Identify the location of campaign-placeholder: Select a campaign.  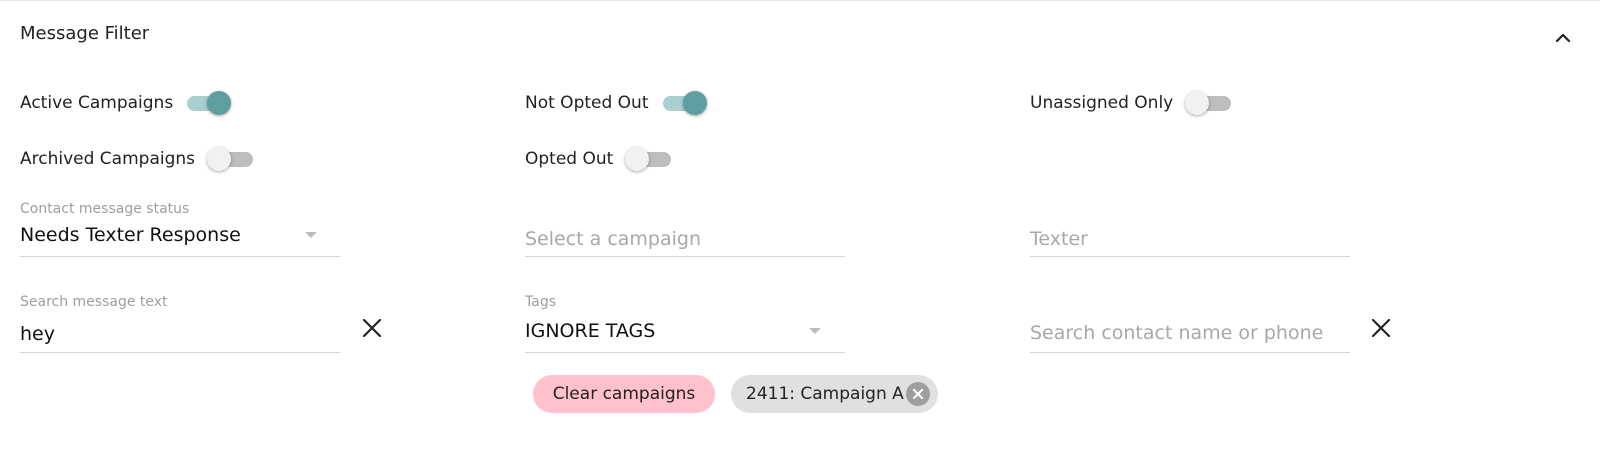
(613, 239).